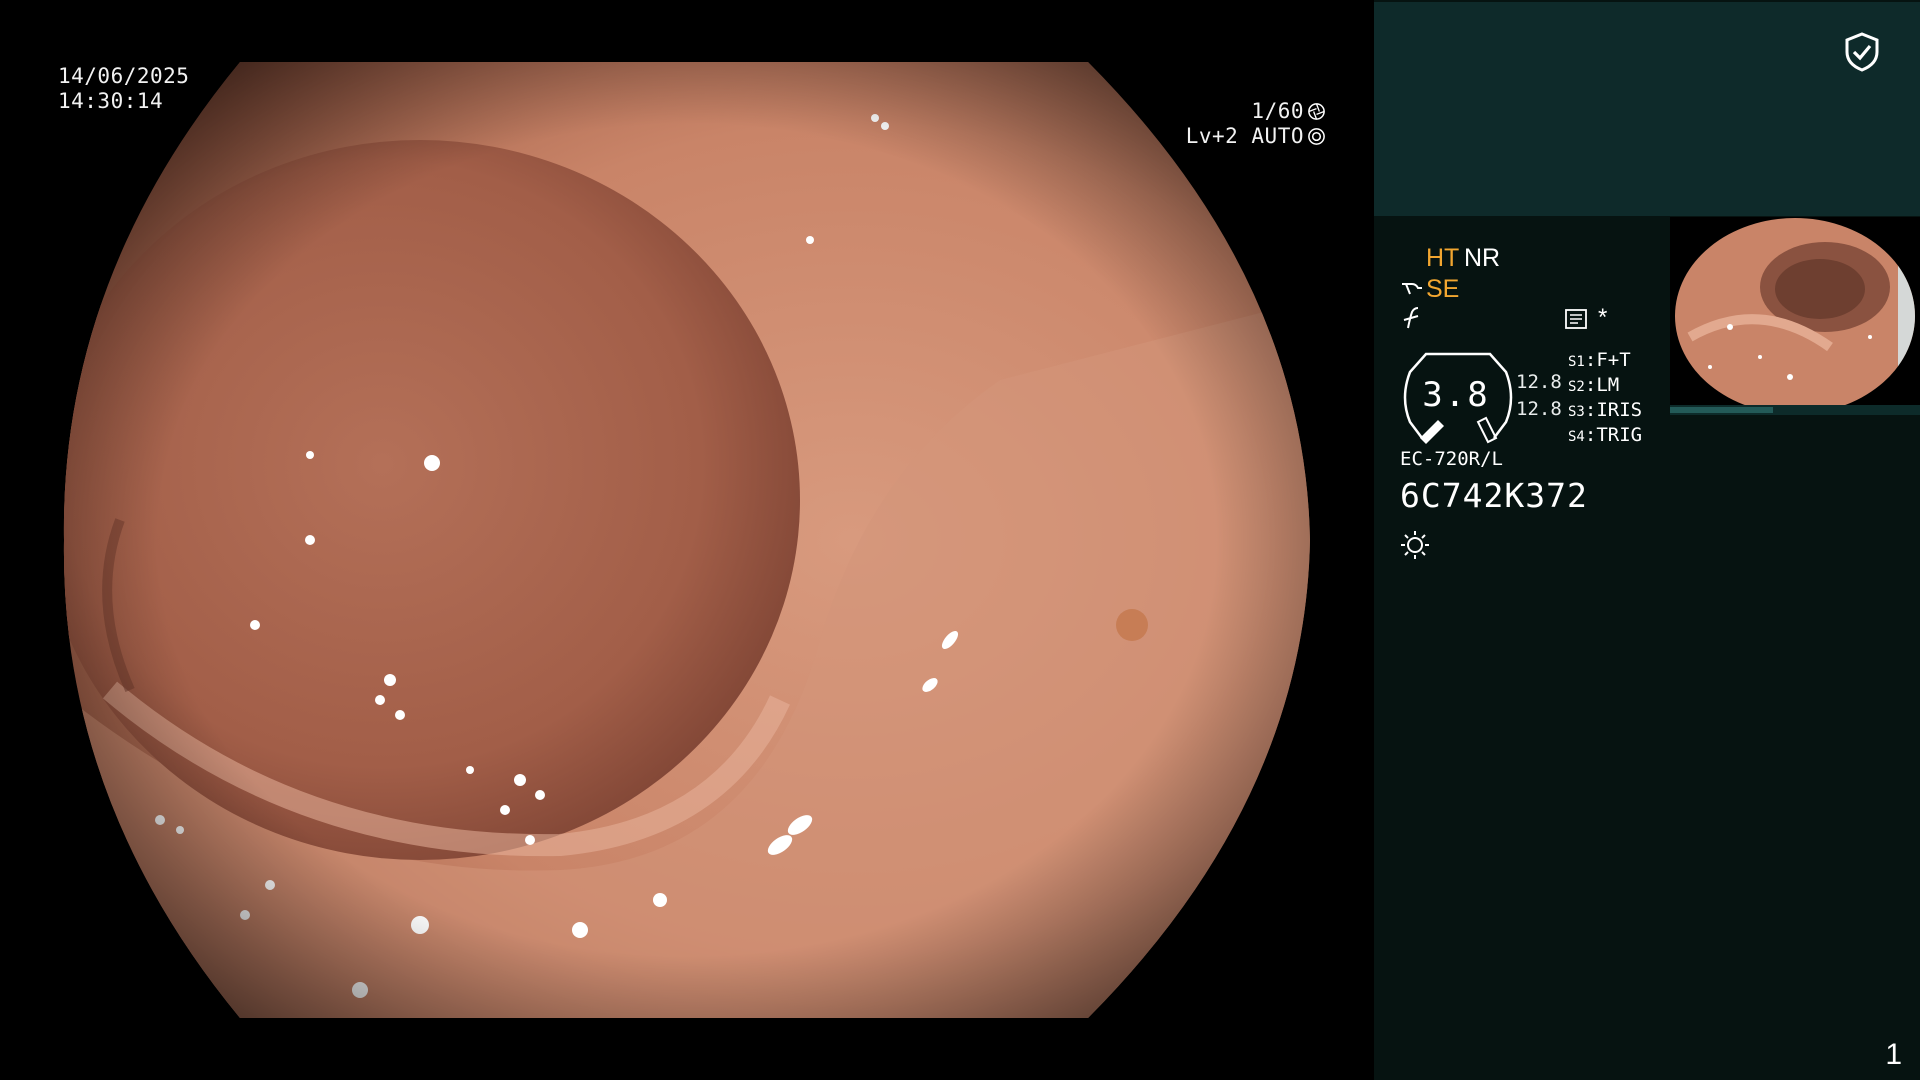  What do you see at coordinates (1608, 385) in the screenshot?
I see `switch-value: LM` at bounding box center [1608, 385].